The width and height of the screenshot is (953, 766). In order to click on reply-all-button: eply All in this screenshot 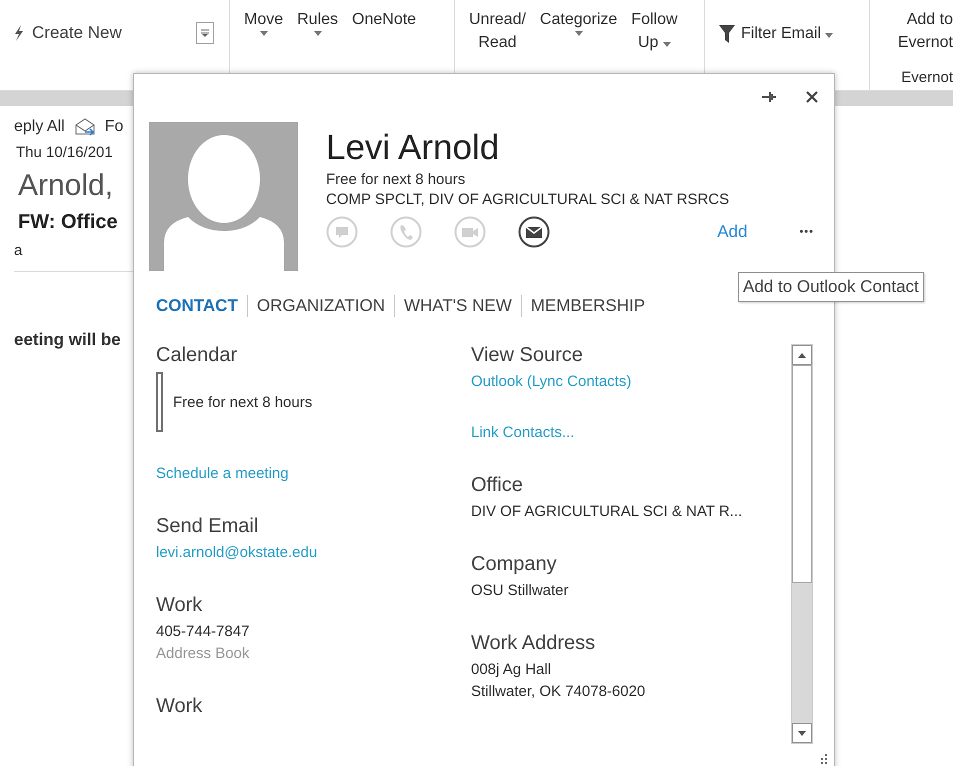, I will do `click(39, 127)`.